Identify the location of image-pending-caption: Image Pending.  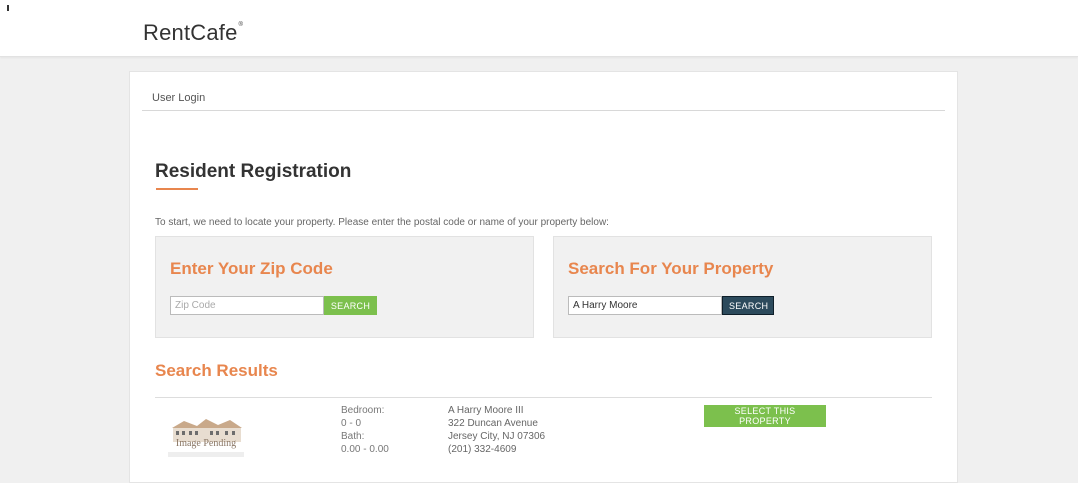
(206, 443).